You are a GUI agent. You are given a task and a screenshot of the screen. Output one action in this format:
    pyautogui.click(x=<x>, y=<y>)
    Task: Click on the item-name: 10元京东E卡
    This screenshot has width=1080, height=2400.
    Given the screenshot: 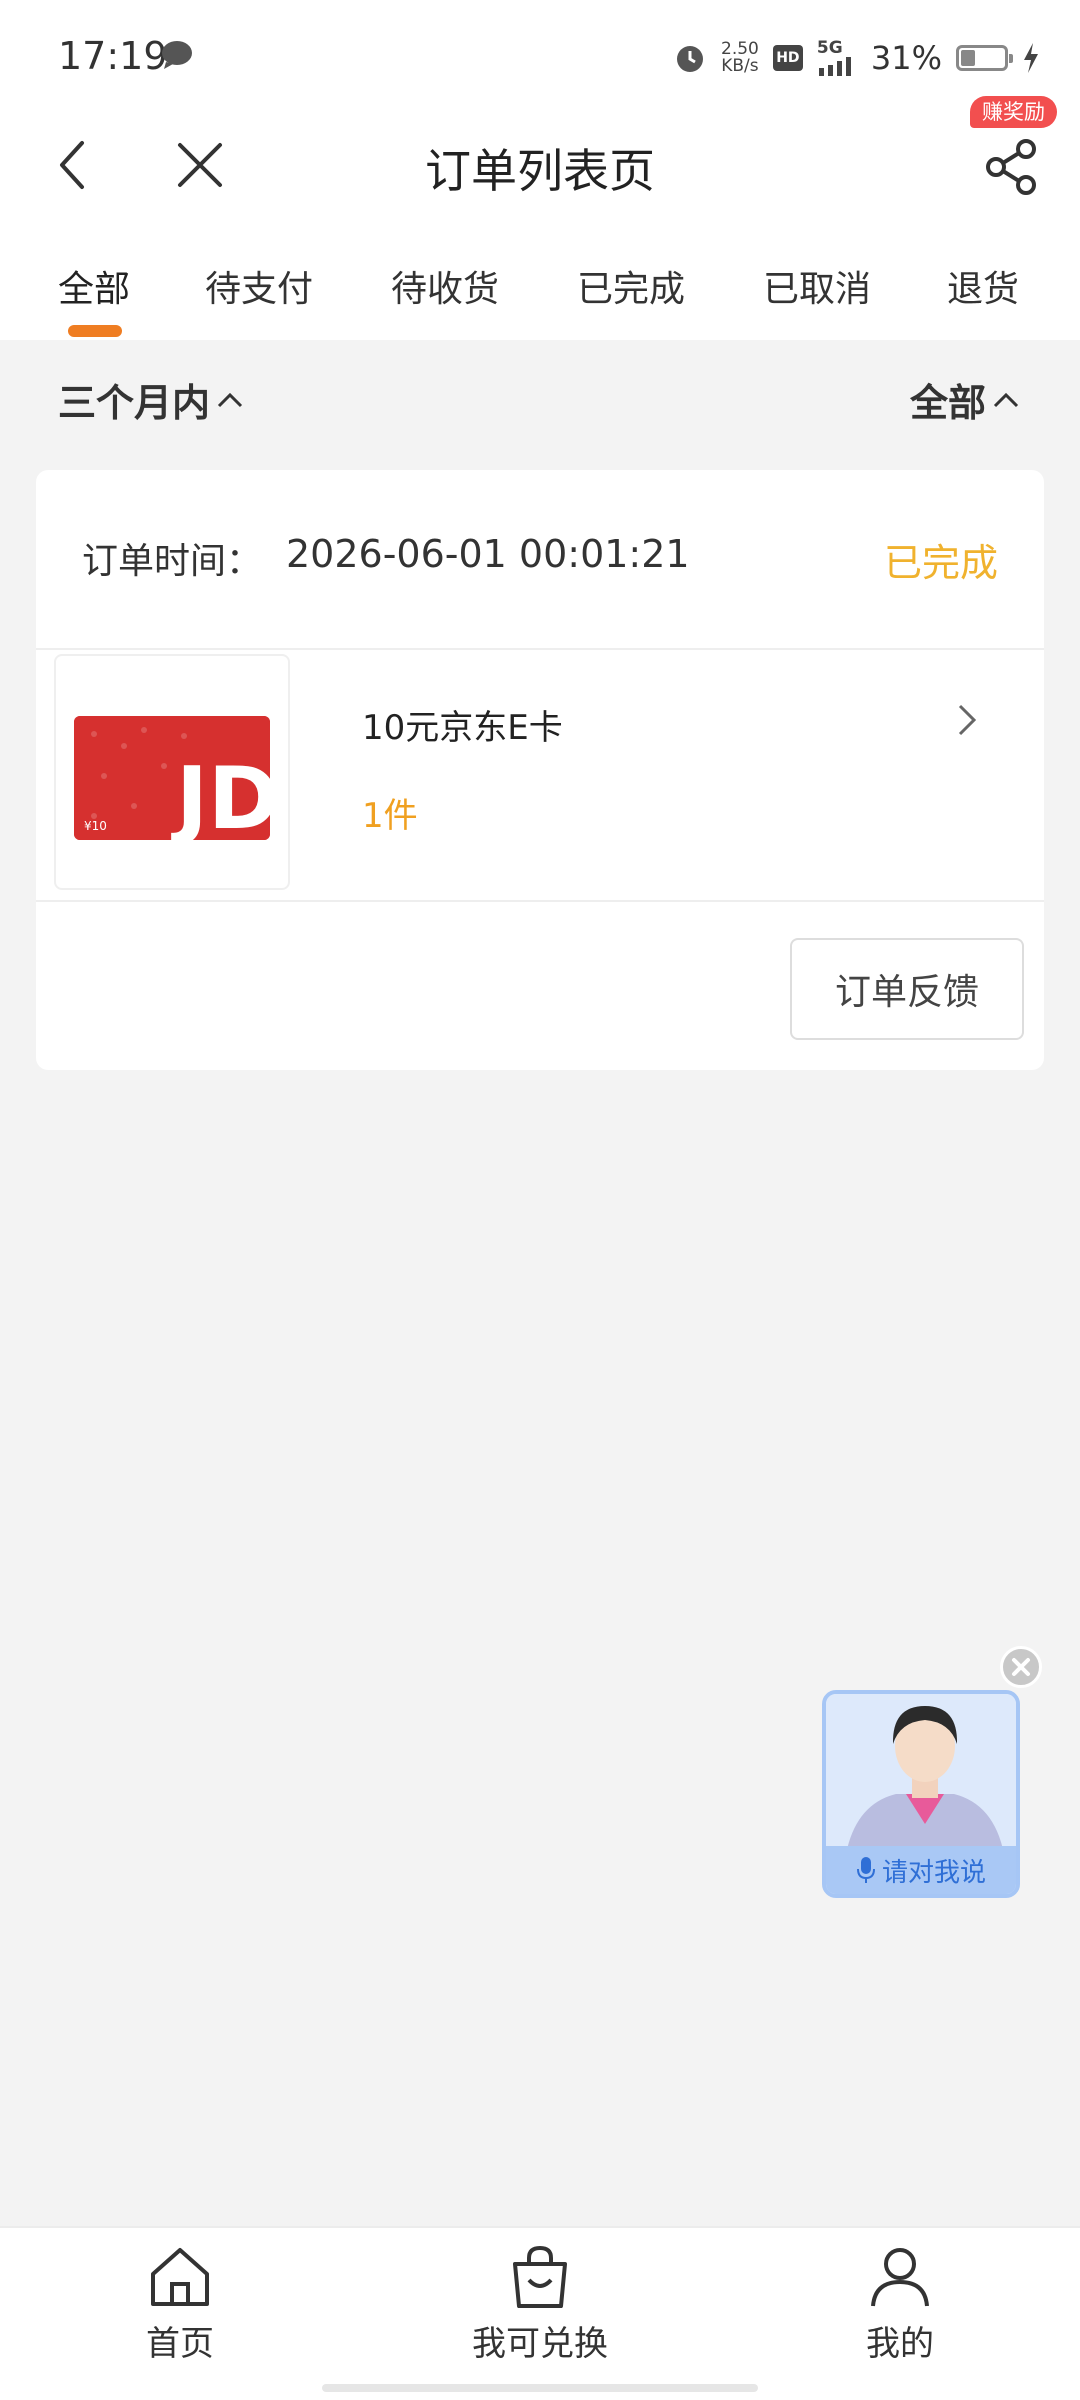 What is the action you would take?
    pyautogui.click(x=462, y=728)
    